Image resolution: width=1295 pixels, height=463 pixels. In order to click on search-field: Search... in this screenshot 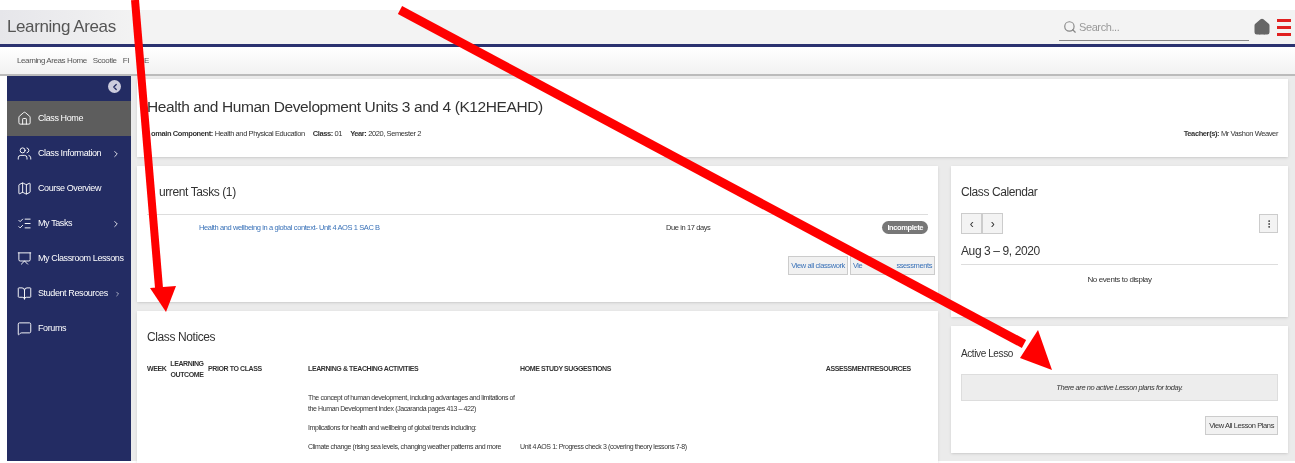, I will do `click(1154, 27)`.